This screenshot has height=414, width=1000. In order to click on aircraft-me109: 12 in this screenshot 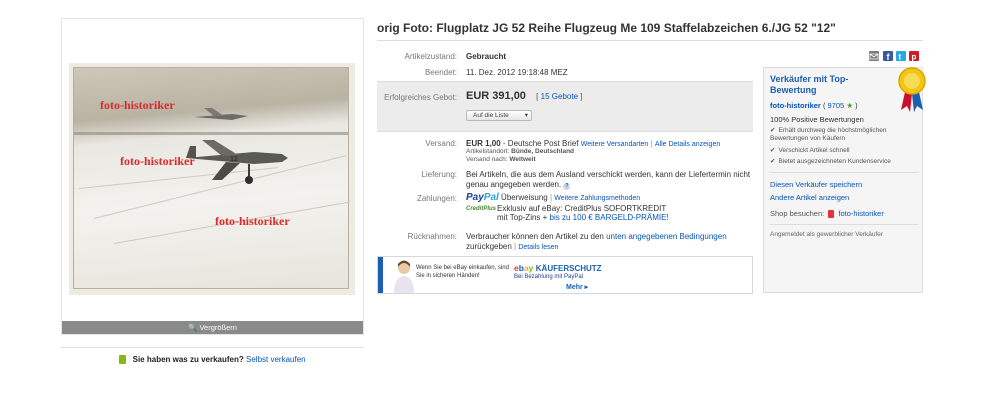, I will do `click(237, 162)`.